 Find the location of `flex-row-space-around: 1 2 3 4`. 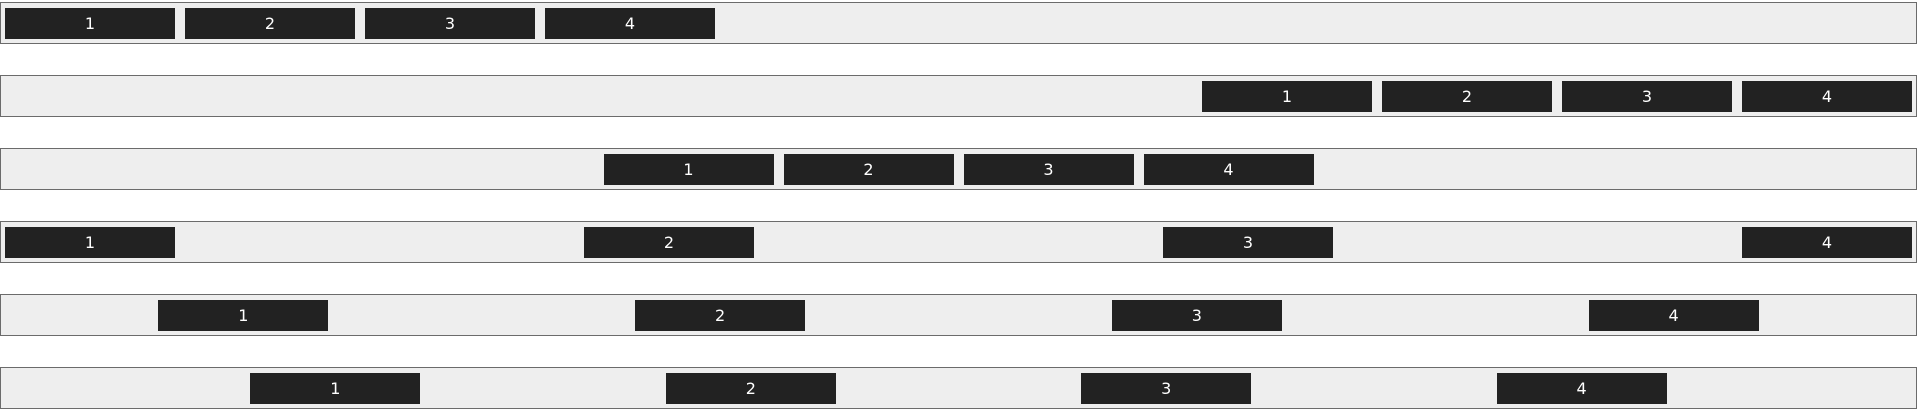

flex-row-space-around: 1 2 3 4 is located at coordinates (958, 315).